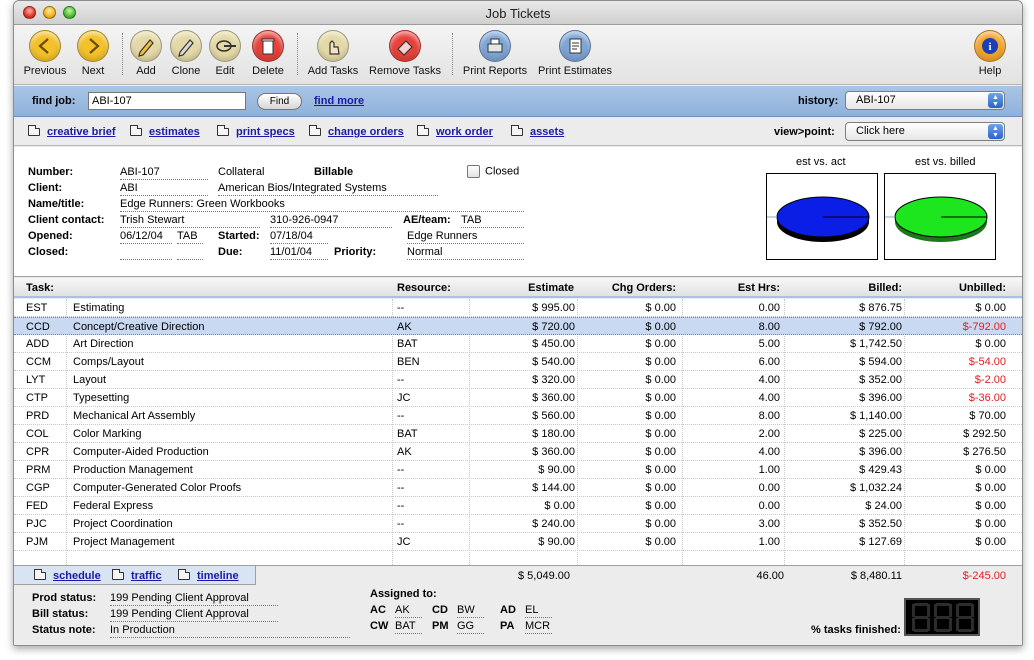 The width and height of the screenshot is (1034, 660). I want to click on col-estimate: Estimate, so click(524, 288).